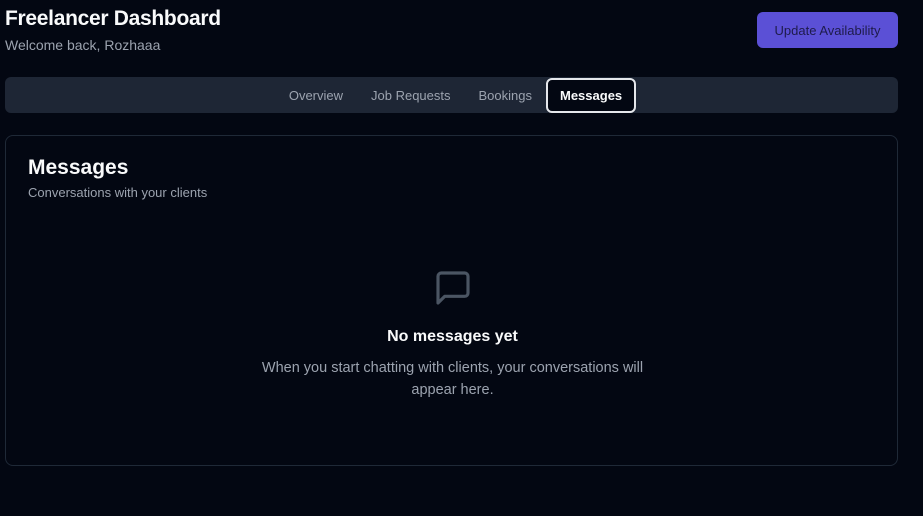 The image size is (923, 516). Describe the element at coordinates (505, 95) in the screenshot. I see `tab-bookings: Bookings` at that location.